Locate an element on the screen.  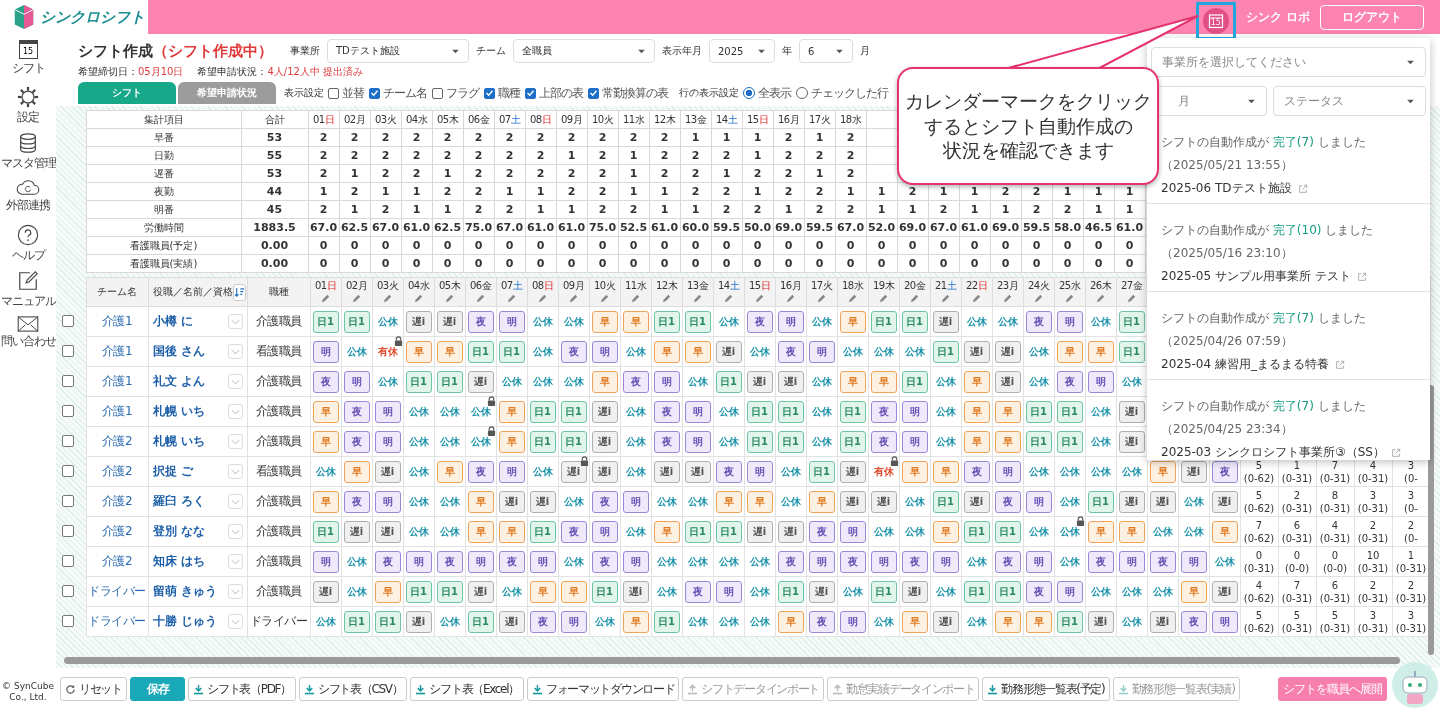
team-select: 全職員 is located at coordinates (584, 51).